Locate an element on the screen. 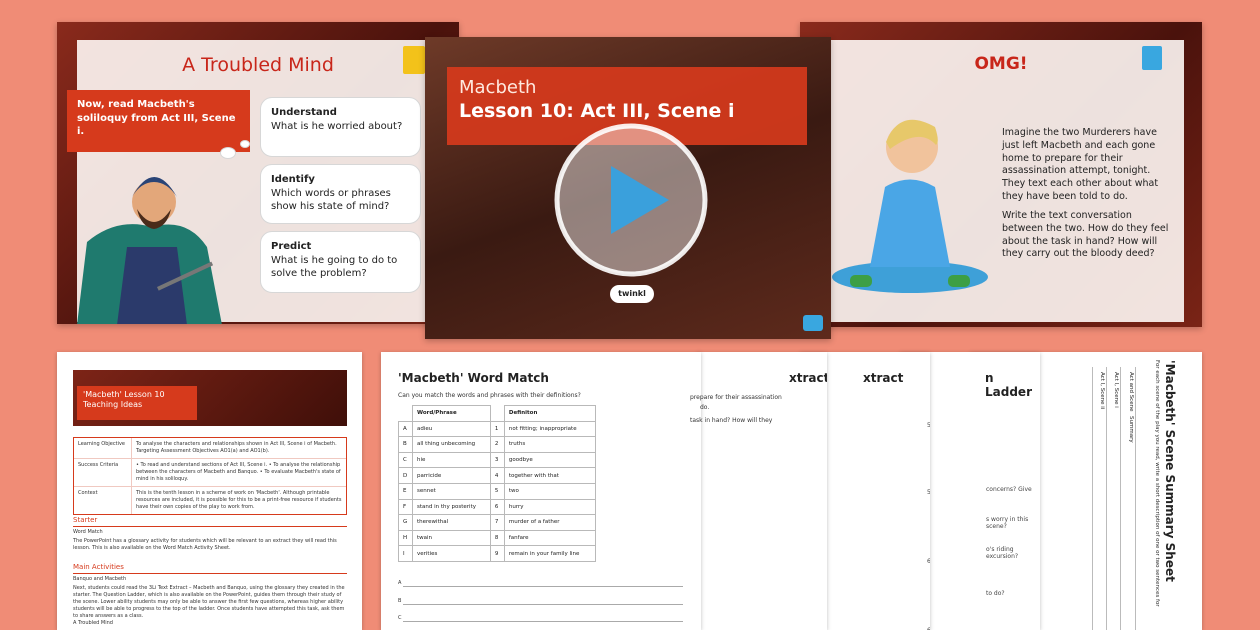 This screenshot has width=1260, height=630. document-title: n Ladder is located at coordinates (1008, 385).